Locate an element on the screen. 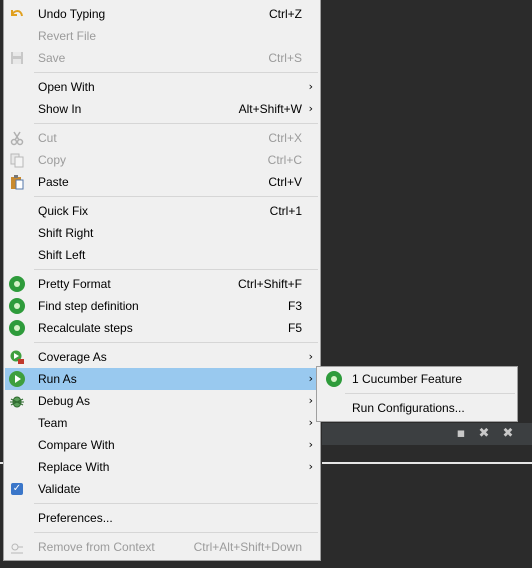 The height and width of the screenshot is (568, 532). menu-item-label: Quick Fix is located at coordinates (63, 211).